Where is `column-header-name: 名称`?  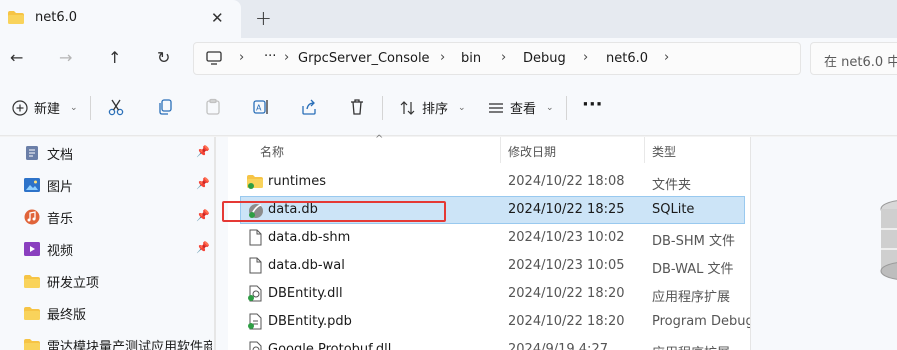 column-header-name: 名称 is located at coordinates (272, 151).